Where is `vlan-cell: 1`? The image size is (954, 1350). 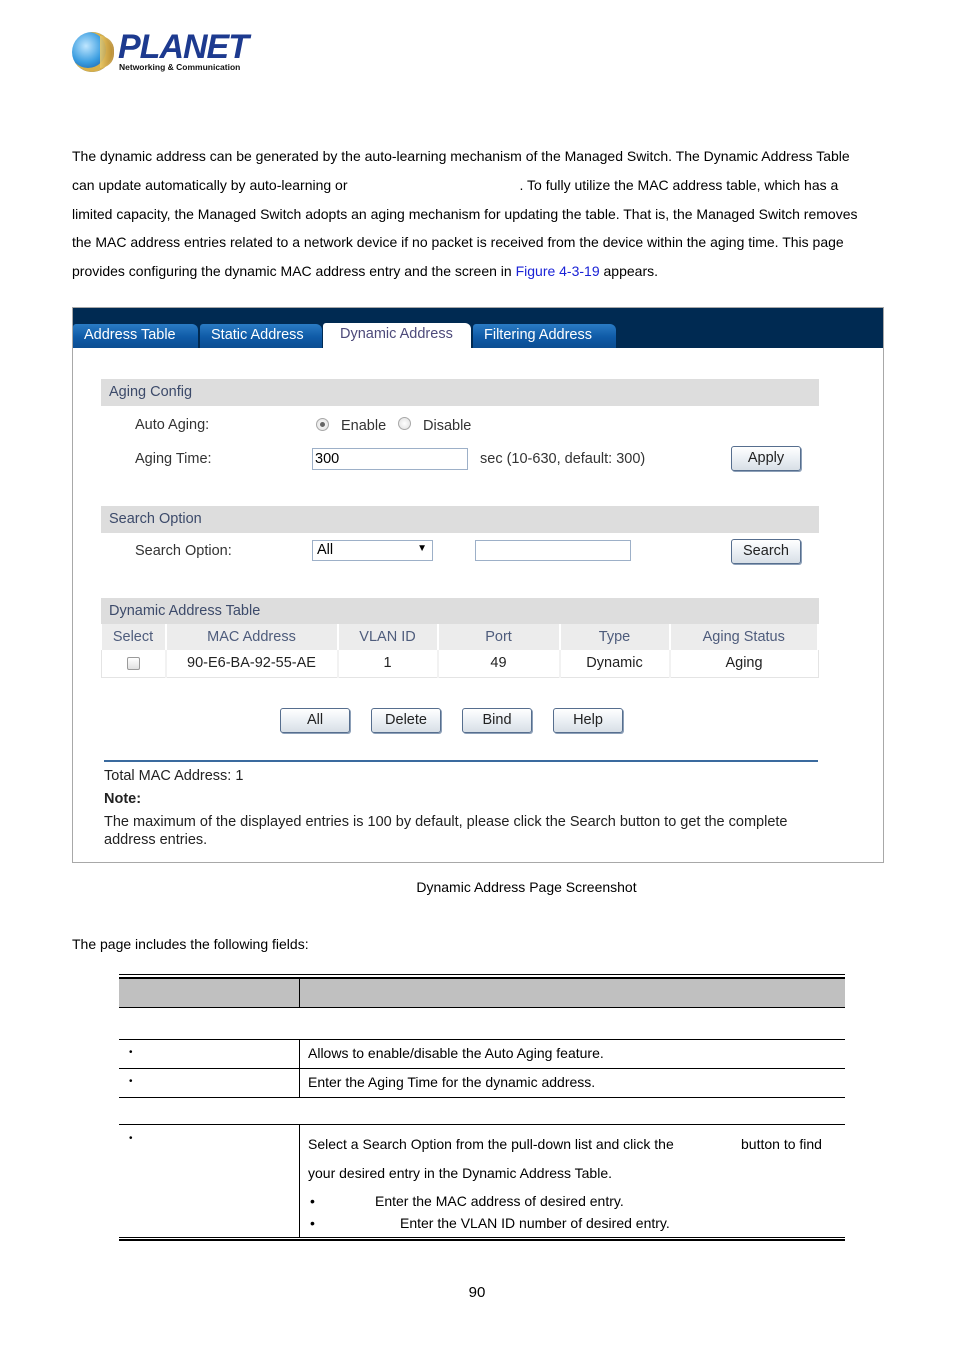 vlan-cell: 1 is located at coordinates (388, 664).